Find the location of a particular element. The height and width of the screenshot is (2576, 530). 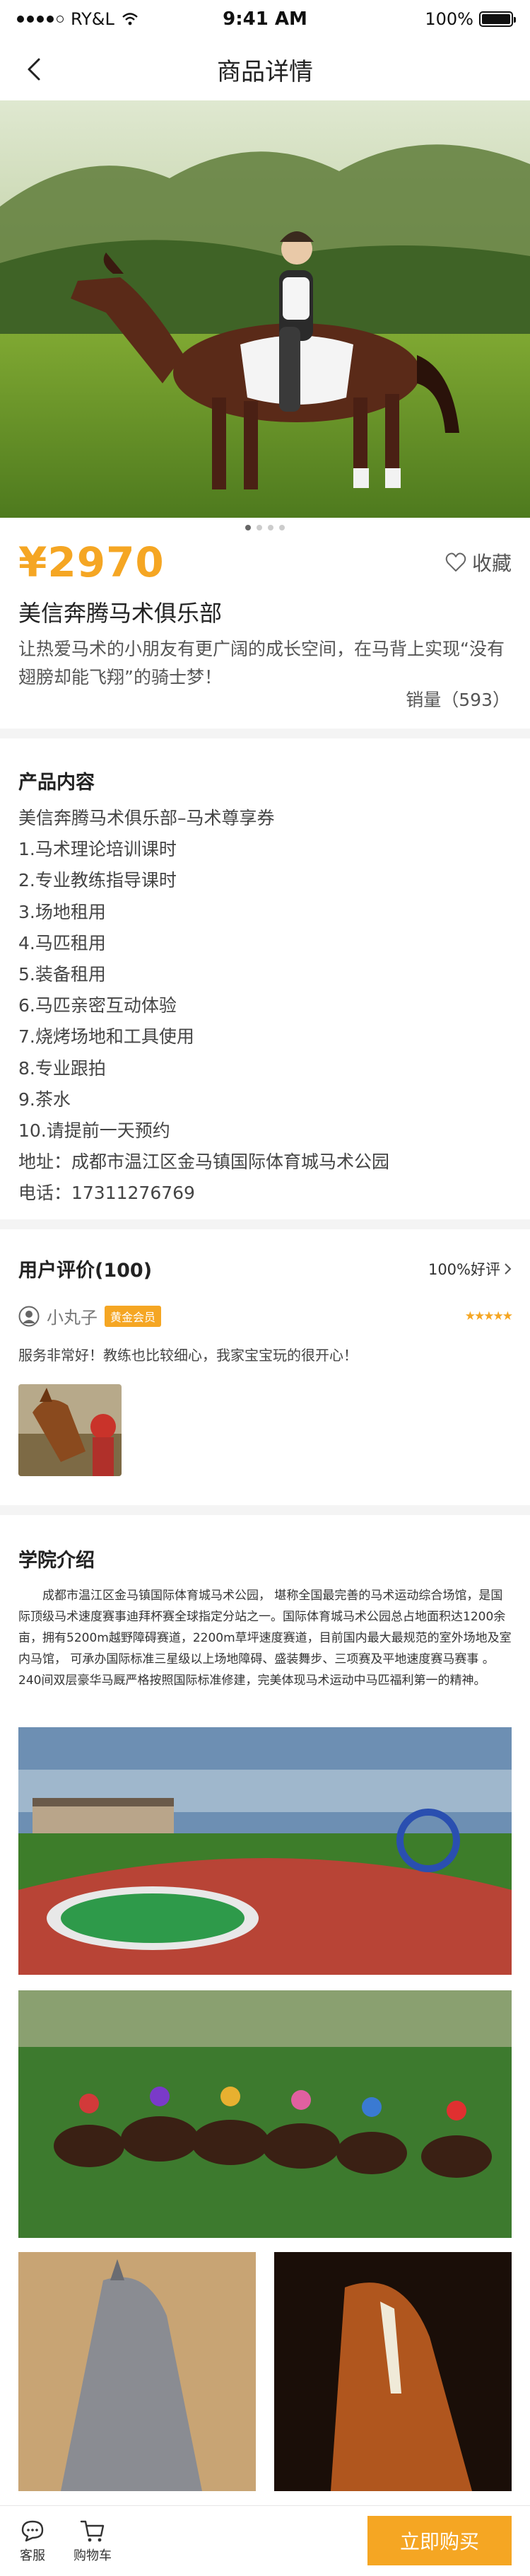

section-heading: 产品内容 is located at coordinates (56, 783).